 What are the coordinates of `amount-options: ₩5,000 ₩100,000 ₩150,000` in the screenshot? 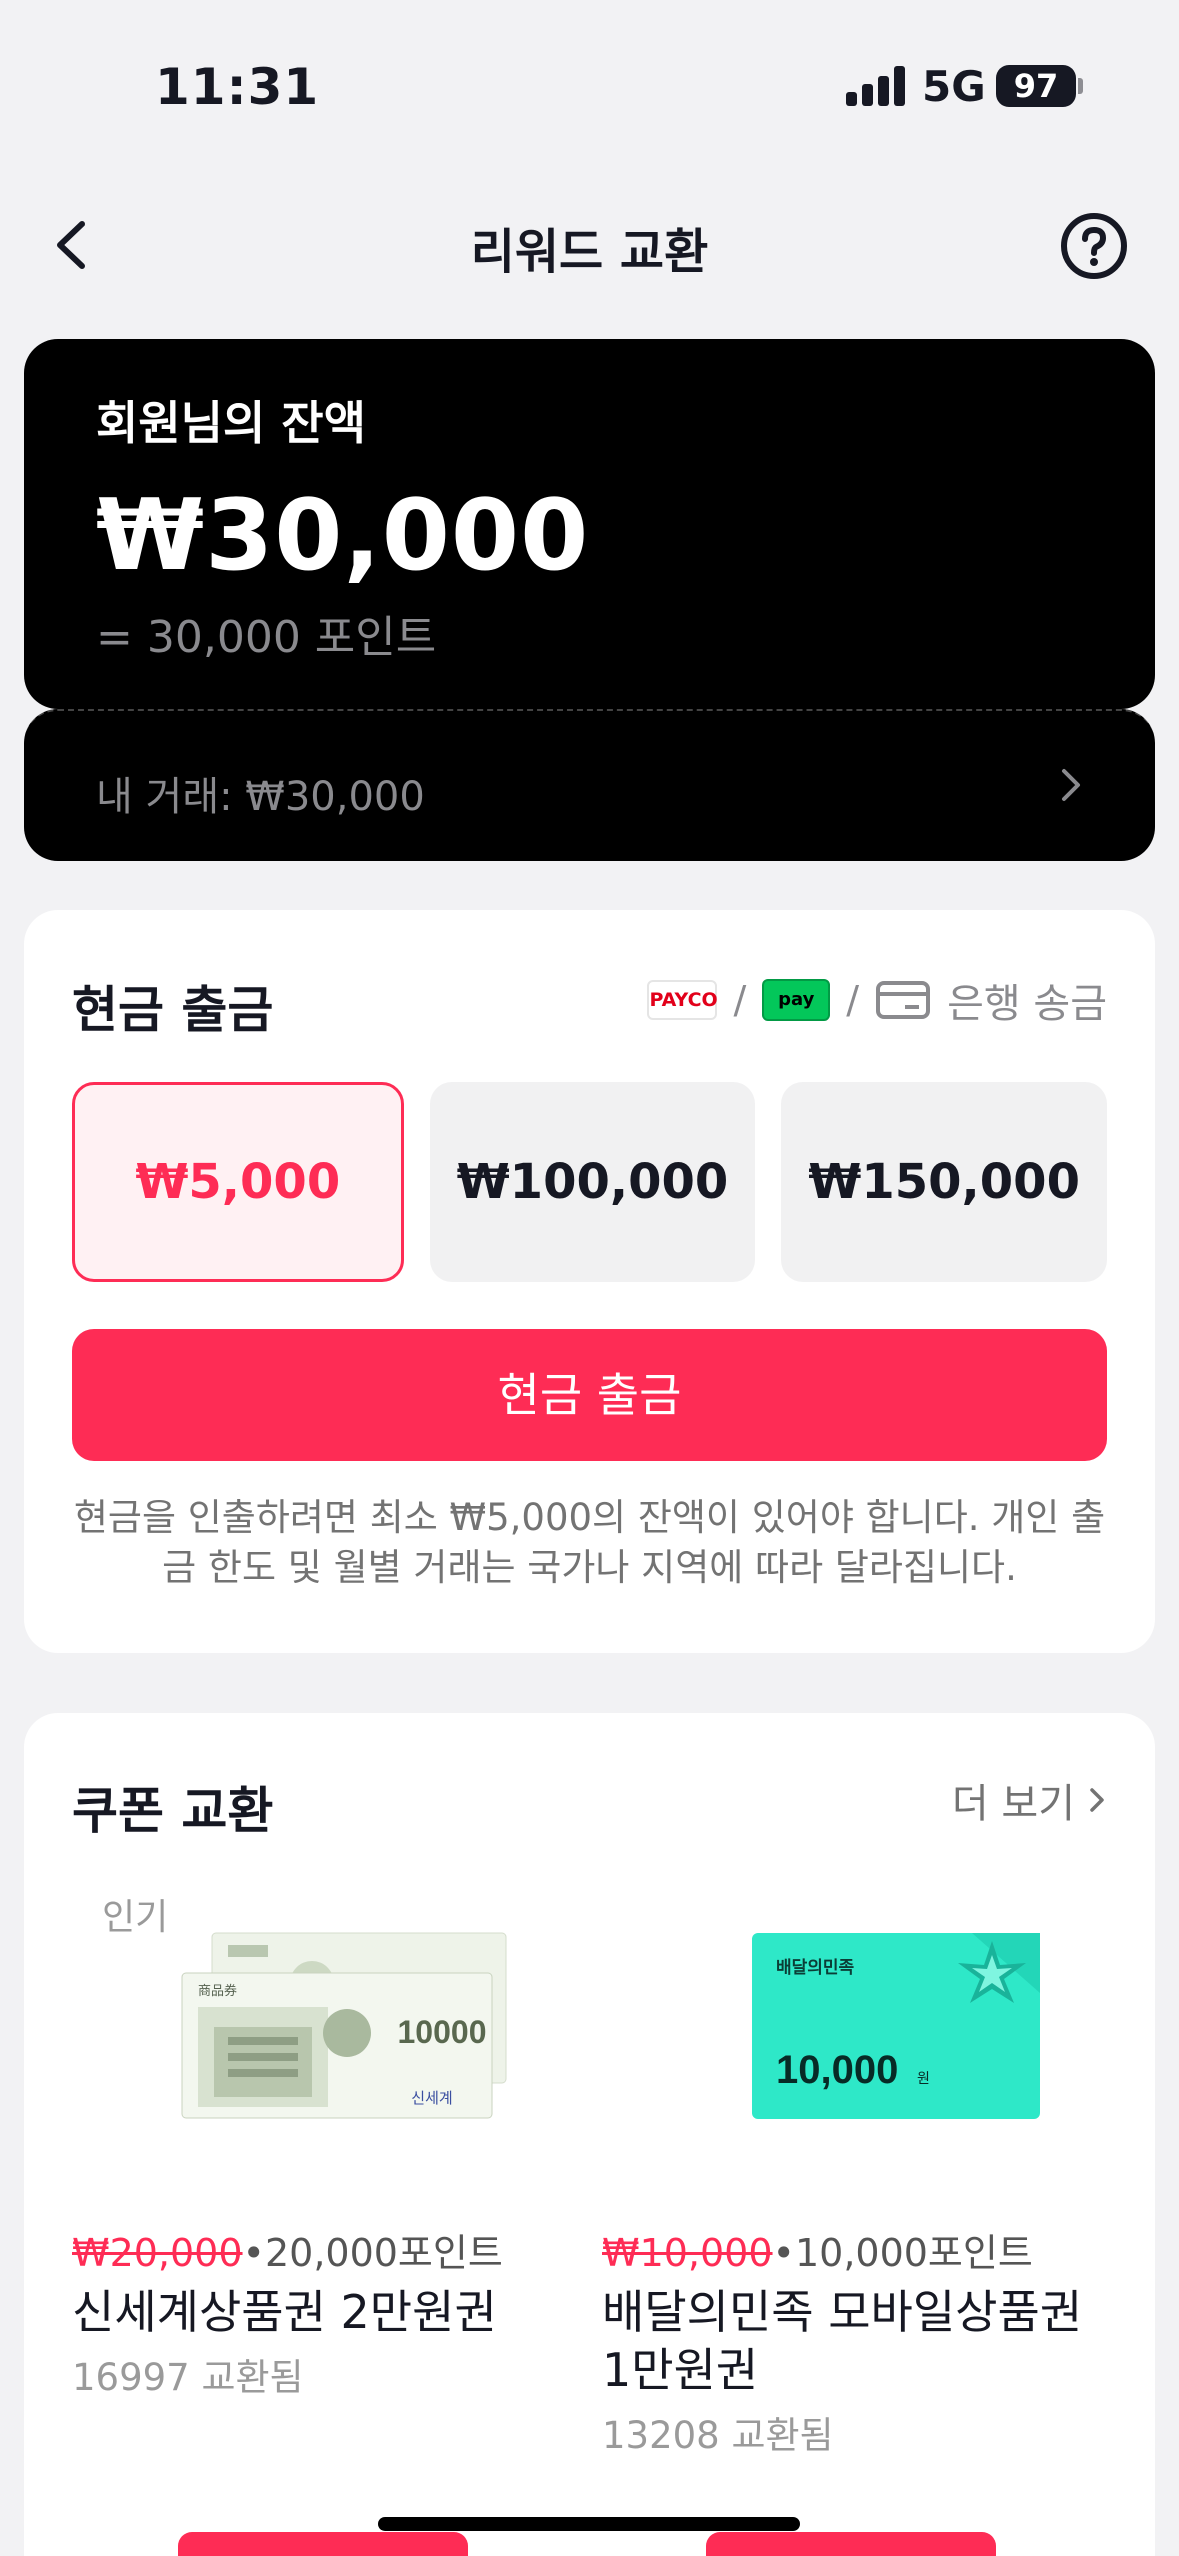 It's located at (590, 1182).